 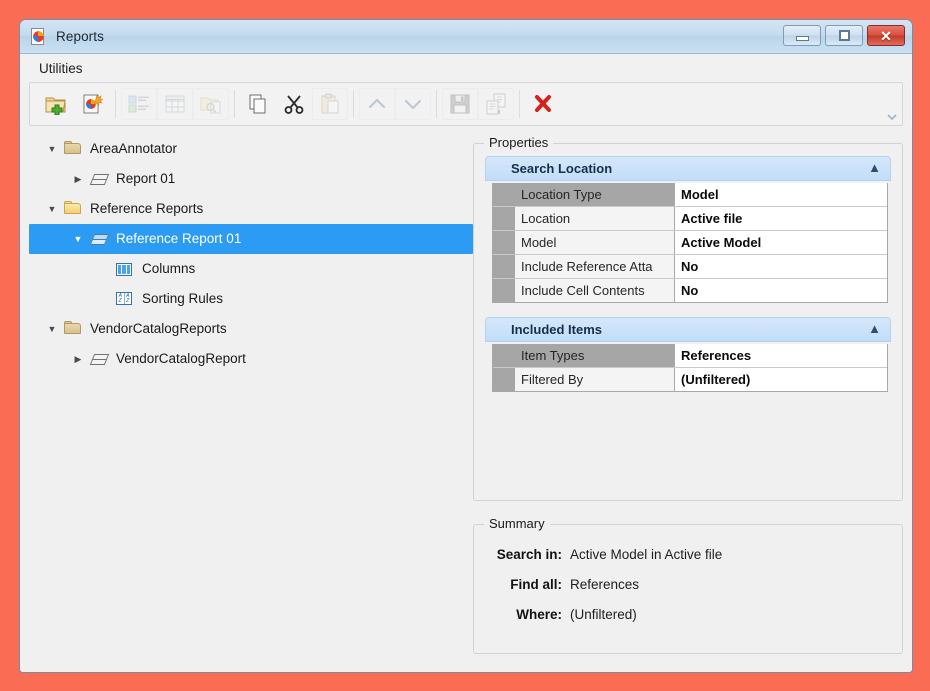 I want to click on chevron-down-icon, so click(x=892, y=117).